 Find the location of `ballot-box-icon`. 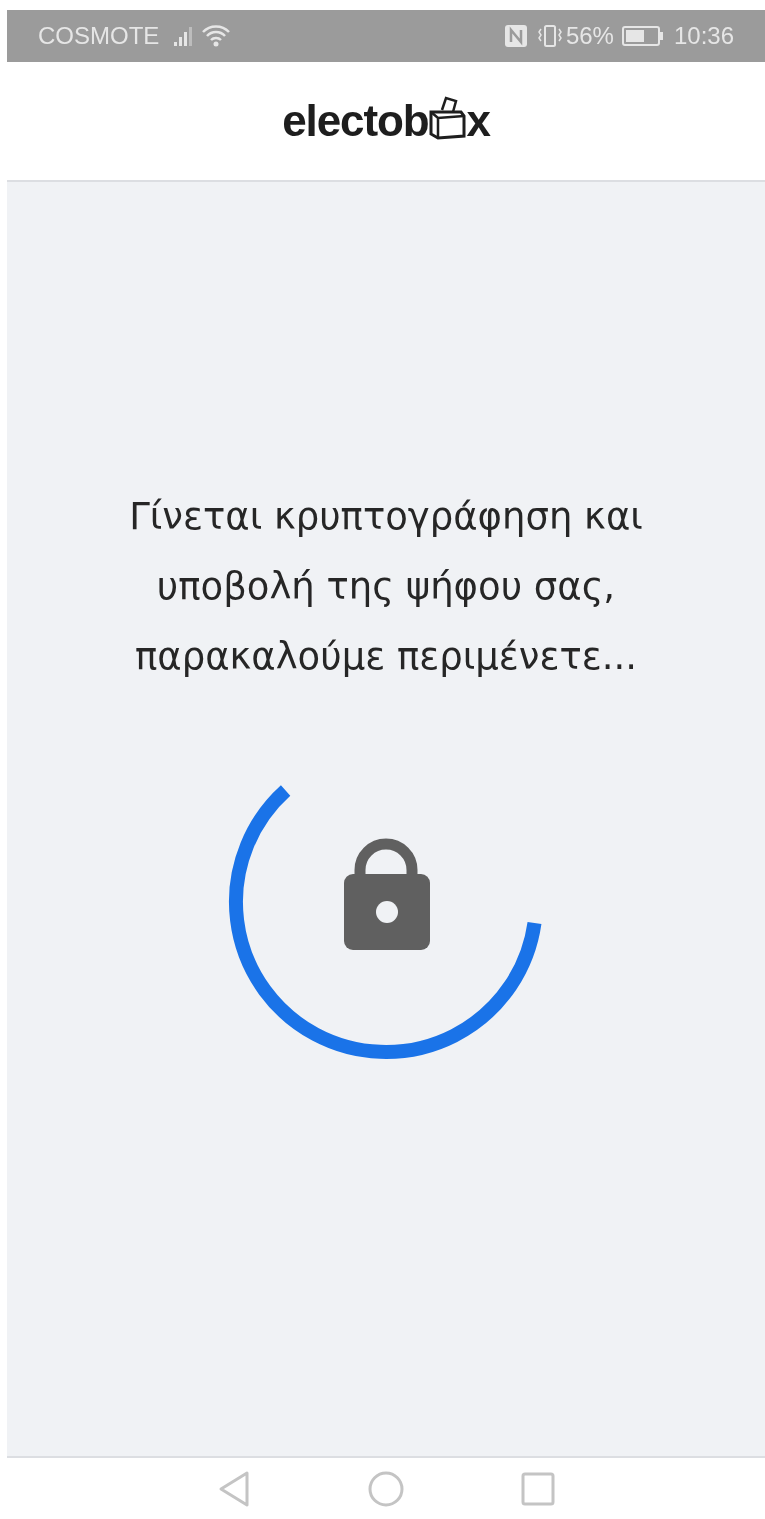

ballot-box-icon is located at coordinates (447, 118).